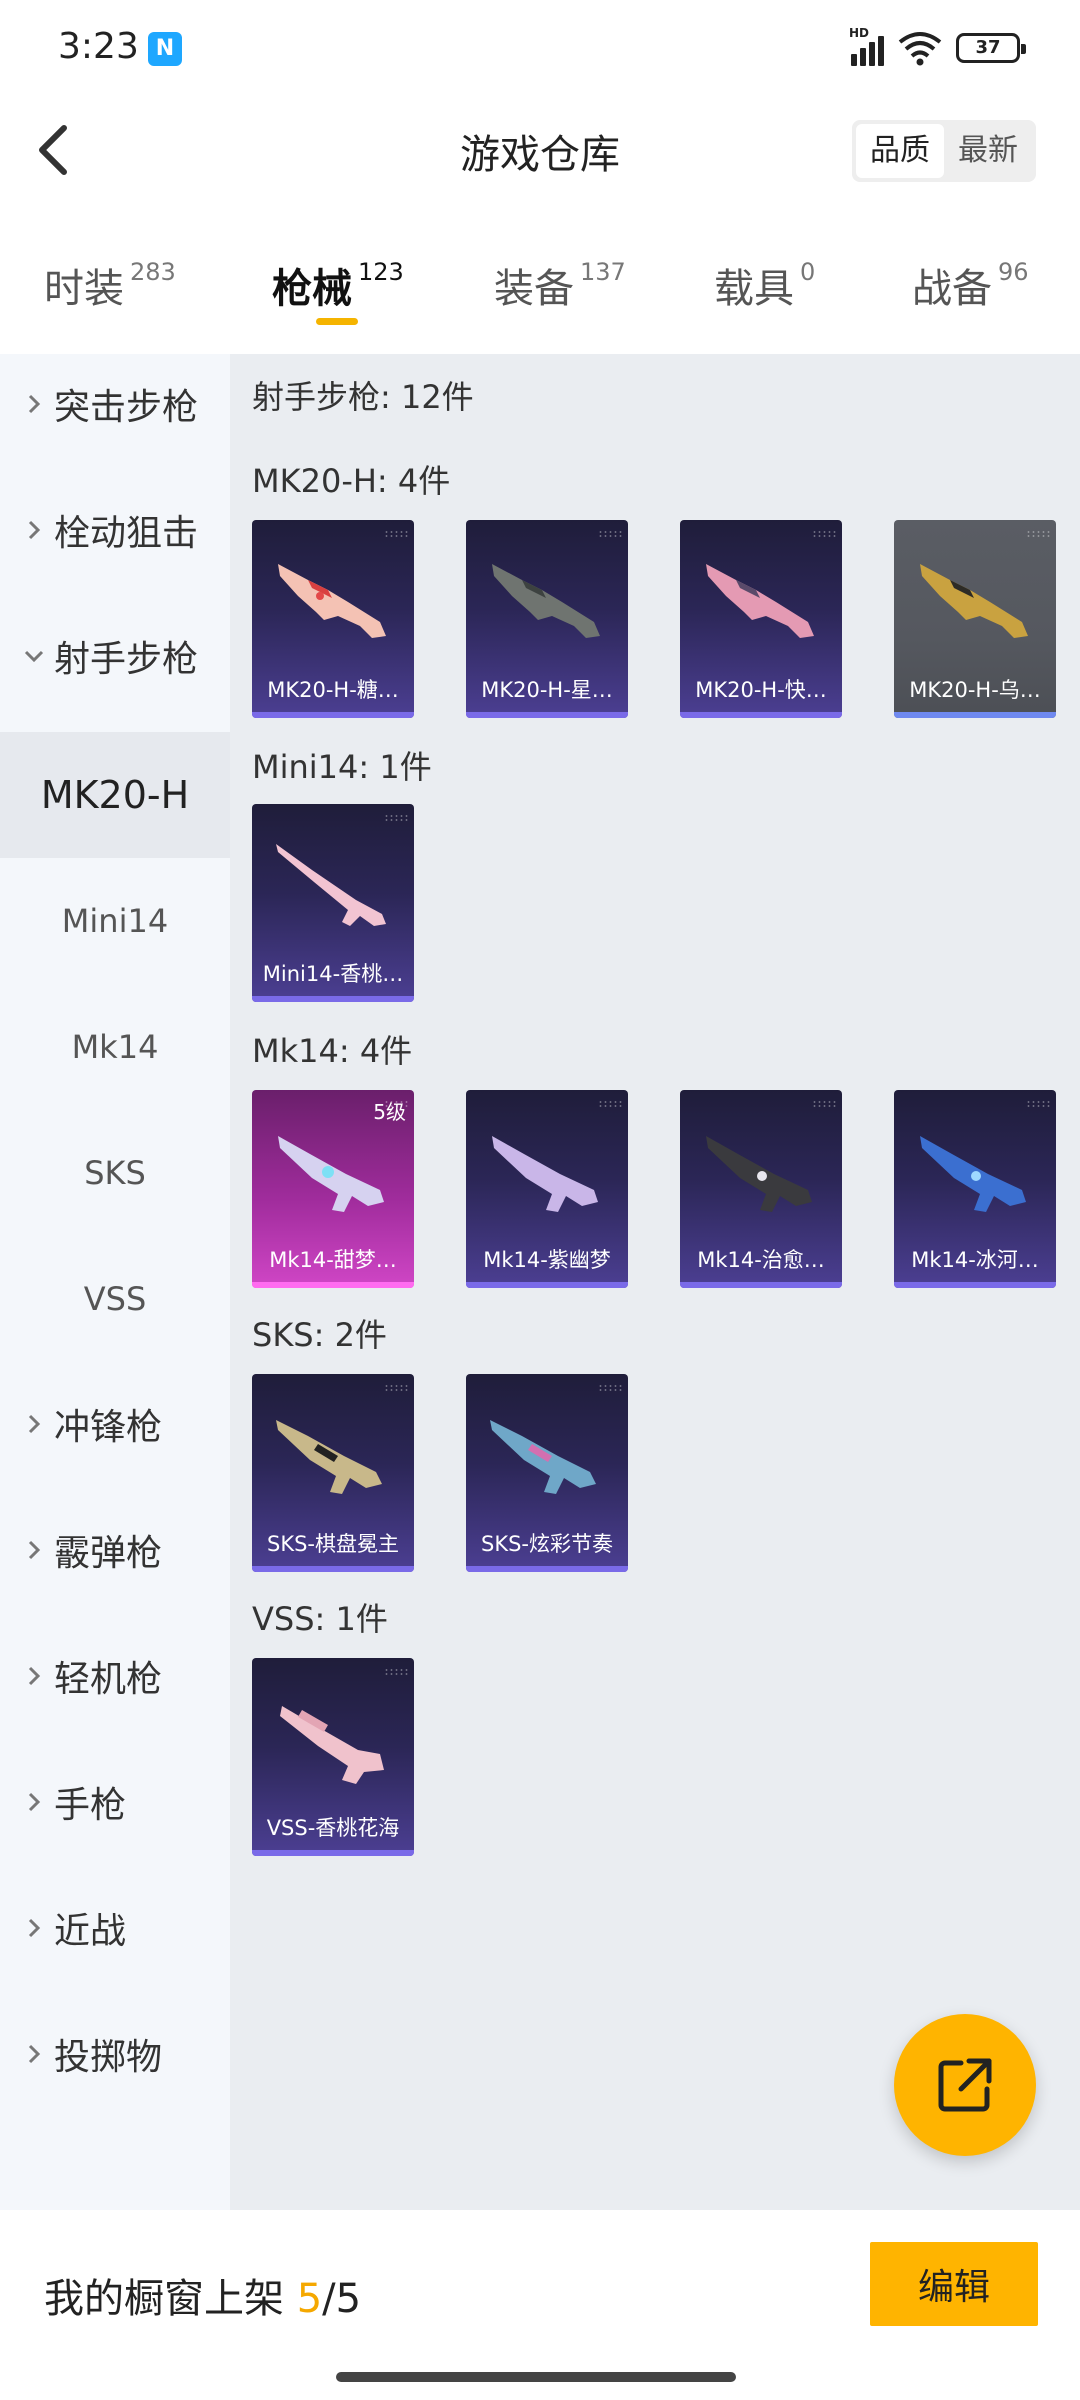  I want to click on tab-label: 装备, so click(534, 289).